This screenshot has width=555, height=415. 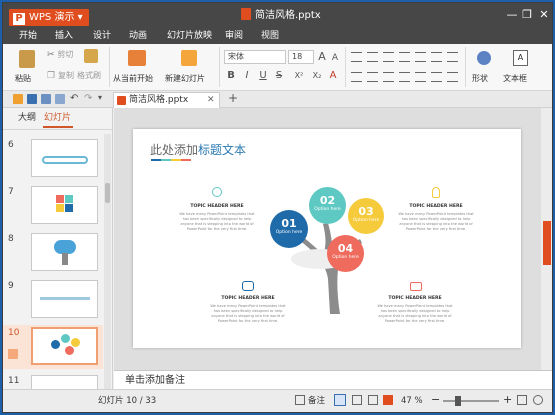 I want to click on text-align-icon, so click(x=452, y=77).